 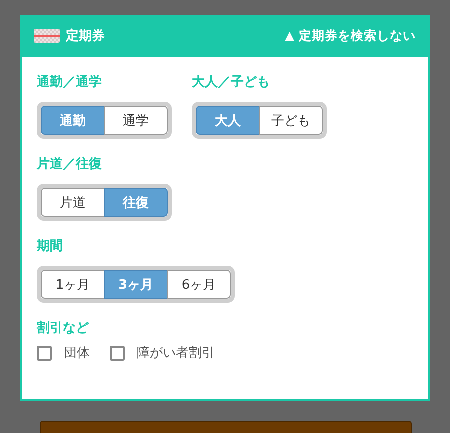 What do you see at coordinates (50, 246) in the screenshot?
I see `section-label: 期間` at bounding box center [50, 246].